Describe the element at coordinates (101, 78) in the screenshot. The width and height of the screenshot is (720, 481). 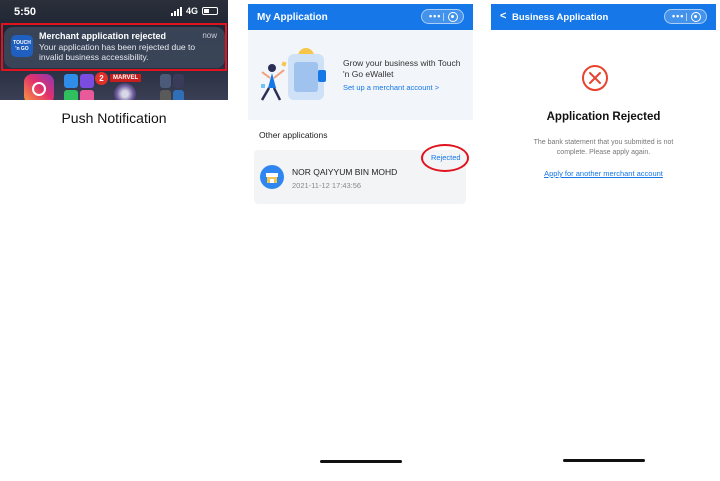
I see `notification-badge: 2` at that location.